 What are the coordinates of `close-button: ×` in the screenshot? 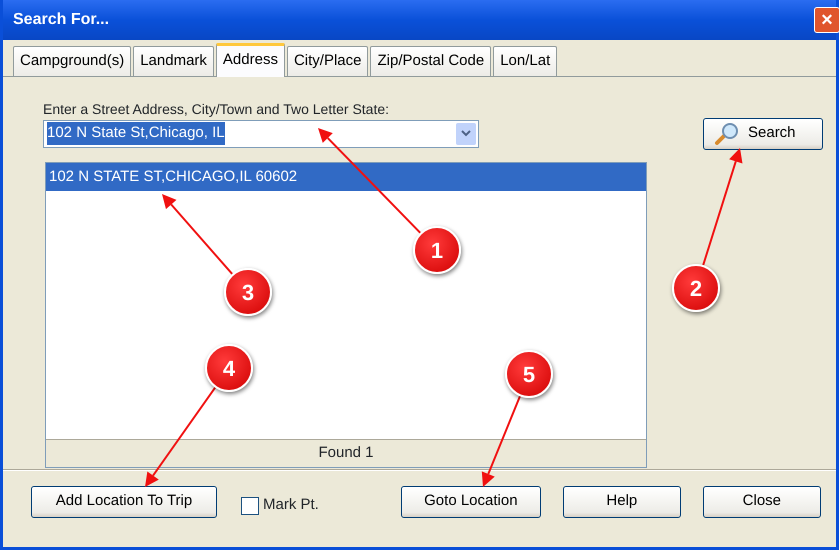 It's located at (826, 20).